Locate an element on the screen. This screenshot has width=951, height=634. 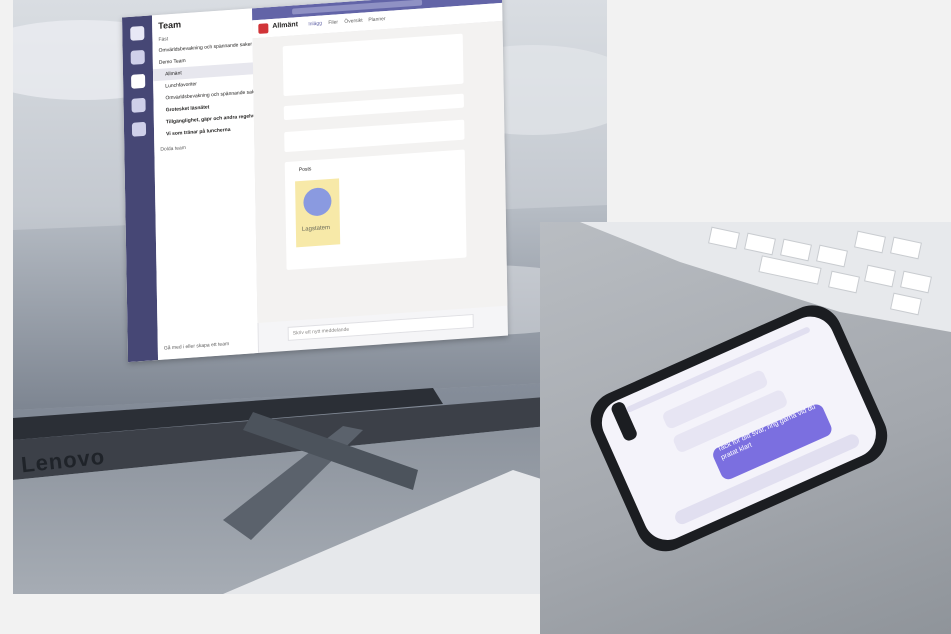
tab-files: Filer is located at coordinates (333, 22).